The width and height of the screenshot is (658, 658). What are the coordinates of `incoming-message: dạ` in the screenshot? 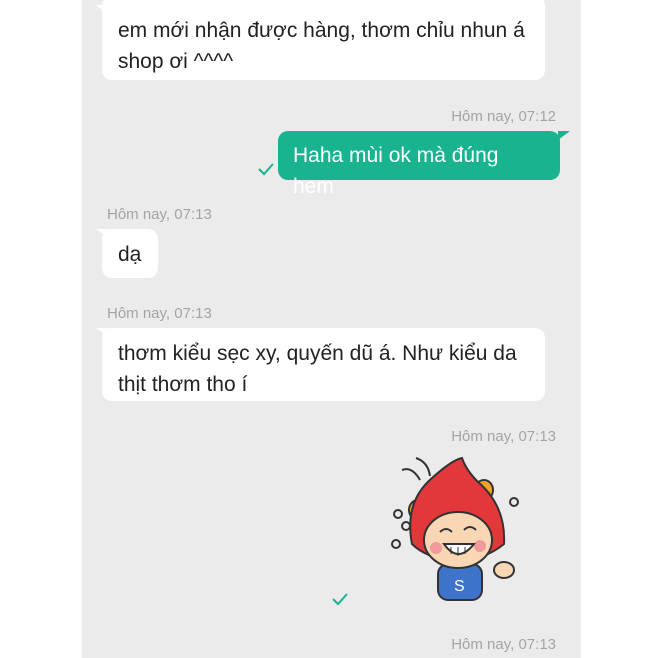 It's located at (130, 253).